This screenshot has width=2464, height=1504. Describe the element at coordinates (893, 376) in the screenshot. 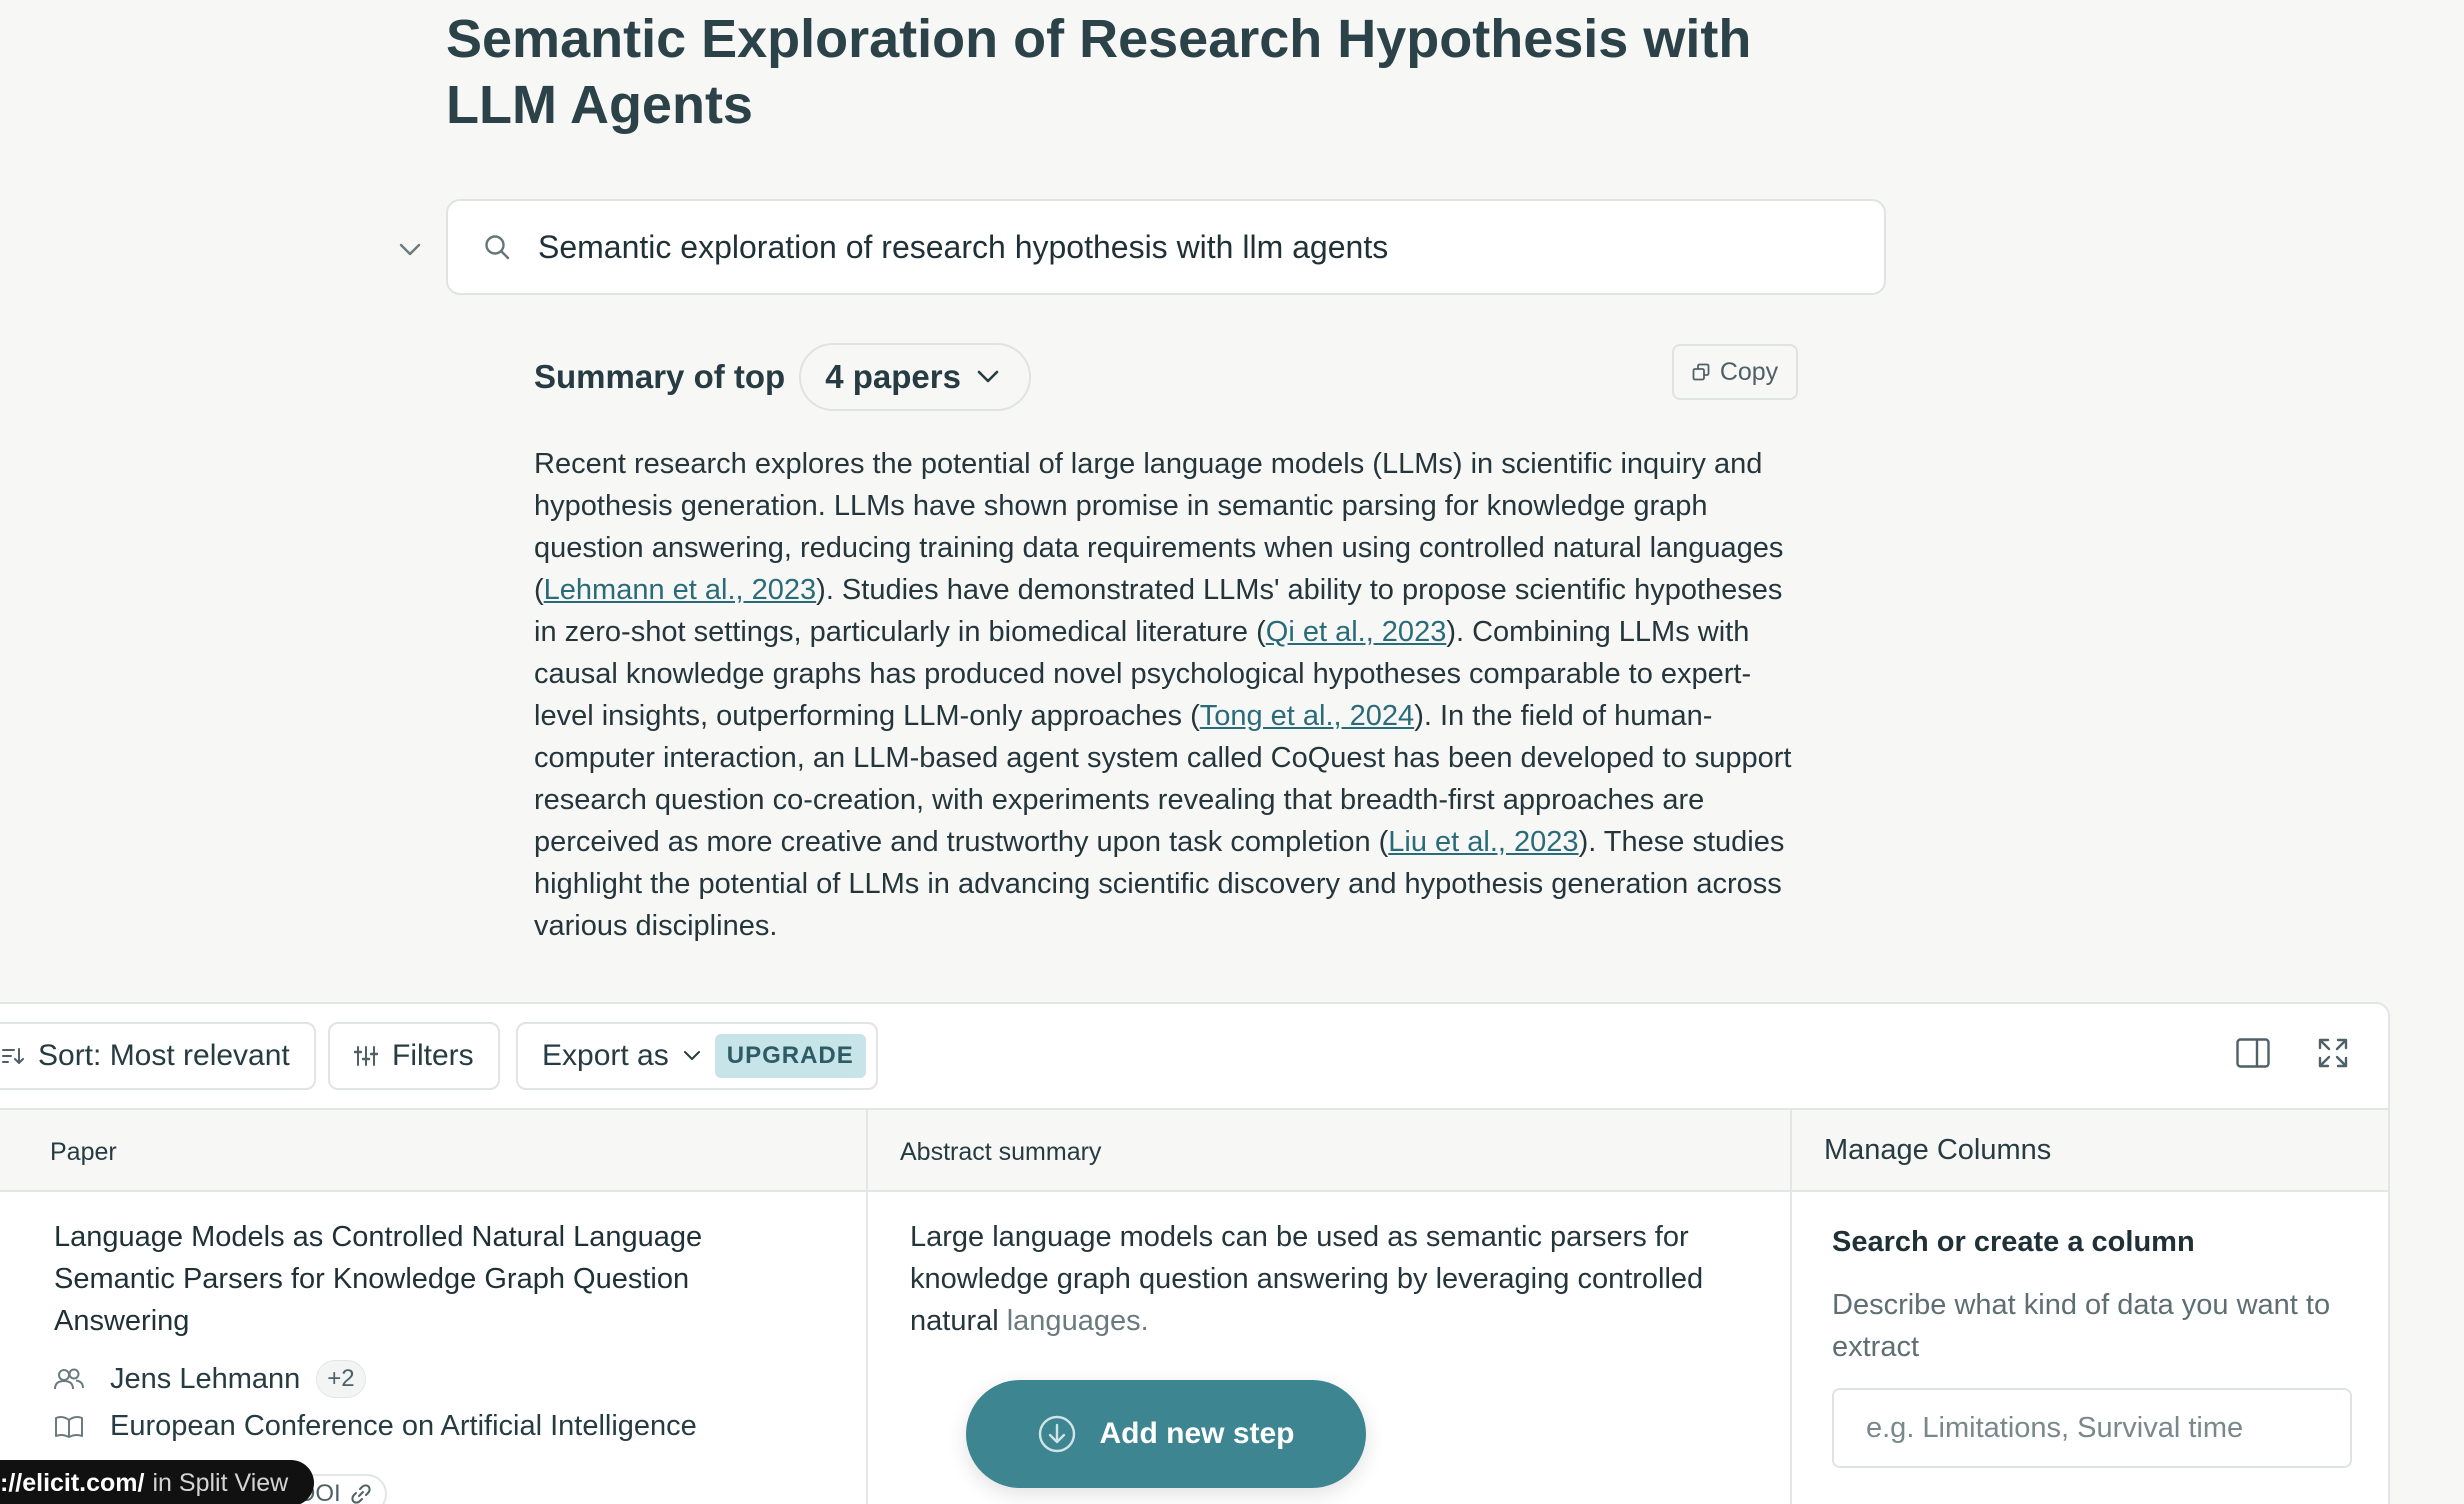

I see `papers-count-label: 4 papers` at that location.